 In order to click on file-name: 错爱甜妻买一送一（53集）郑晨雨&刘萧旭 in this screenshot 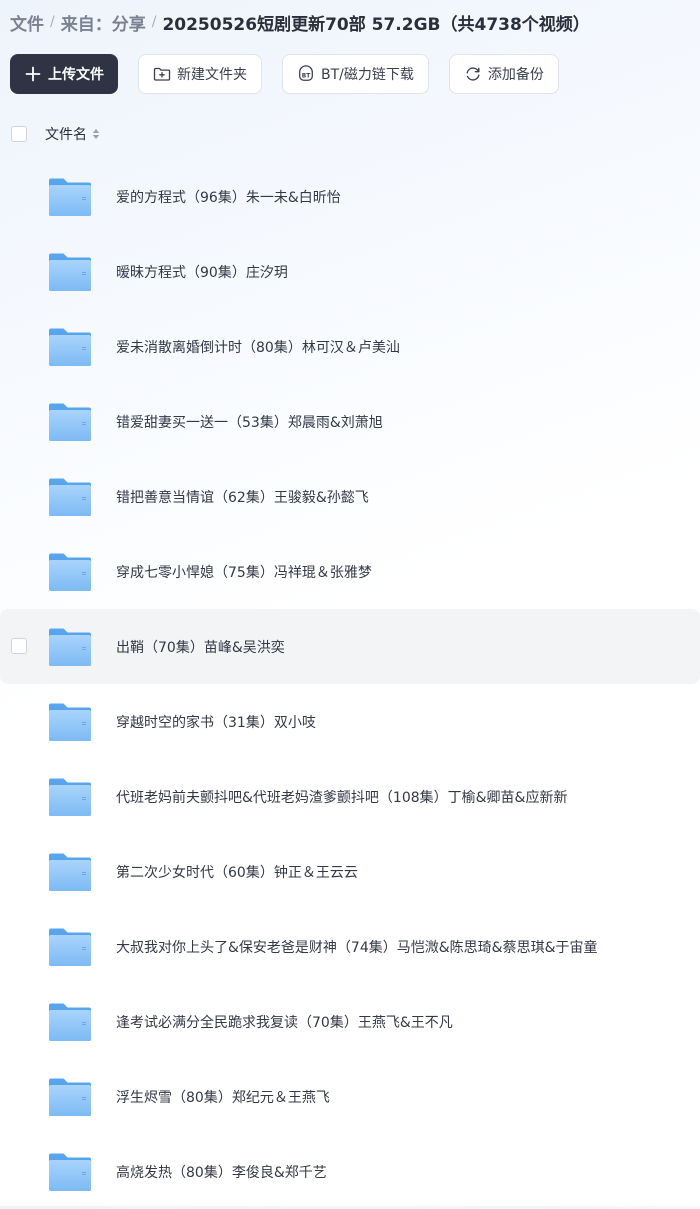, I will do `click(249, 422)`.